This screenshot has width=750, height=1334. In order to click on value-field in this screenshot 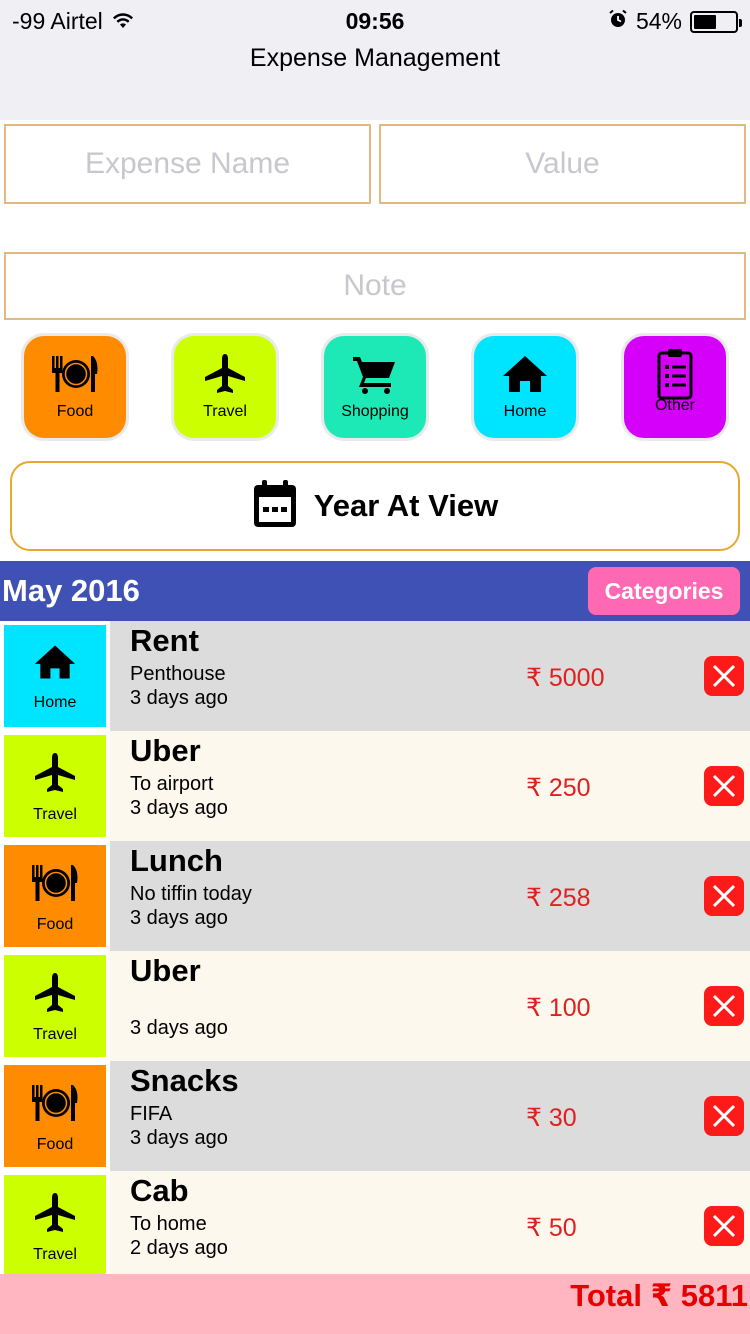, I will do `click(562, 164)`.